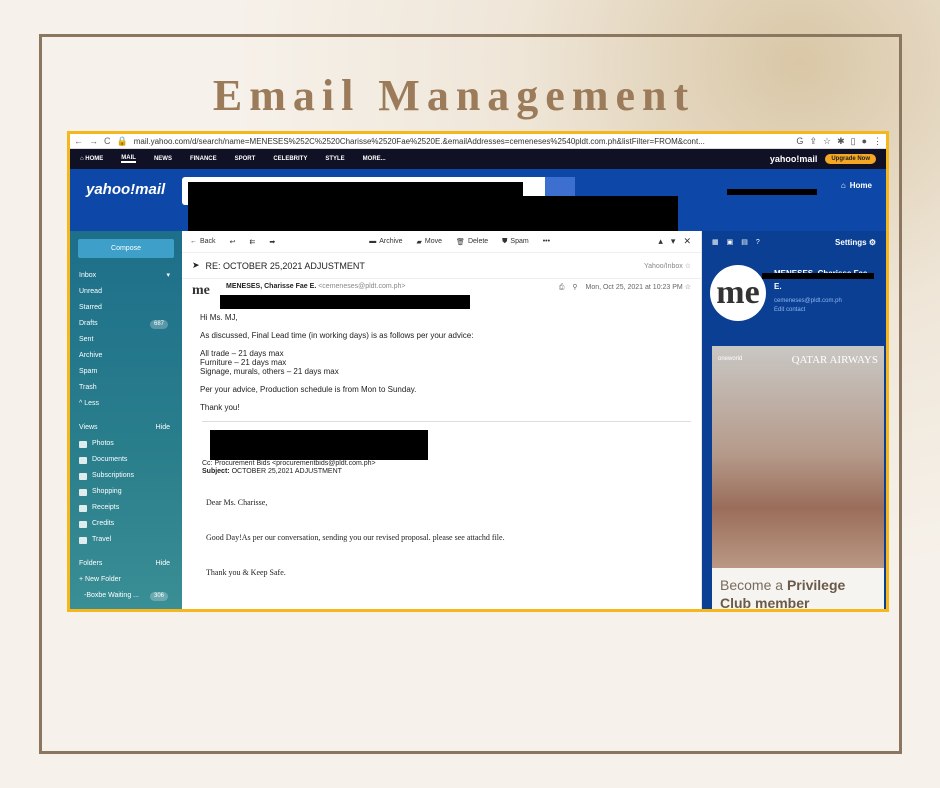  What do you see at coordinates (515, 242) in the screenshot?
I see `spam-button: ⛊ Spam` at bounding box center [515, 242].